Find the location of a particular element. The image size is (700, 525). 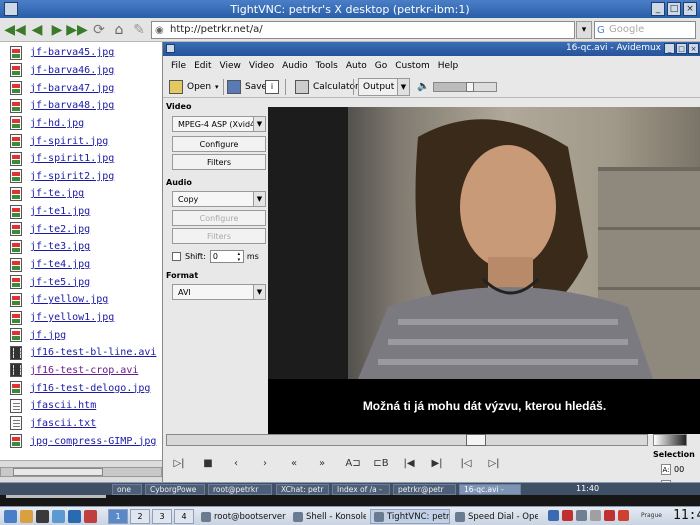

keyboard-layout-icon is located at coordinates (553, 515).